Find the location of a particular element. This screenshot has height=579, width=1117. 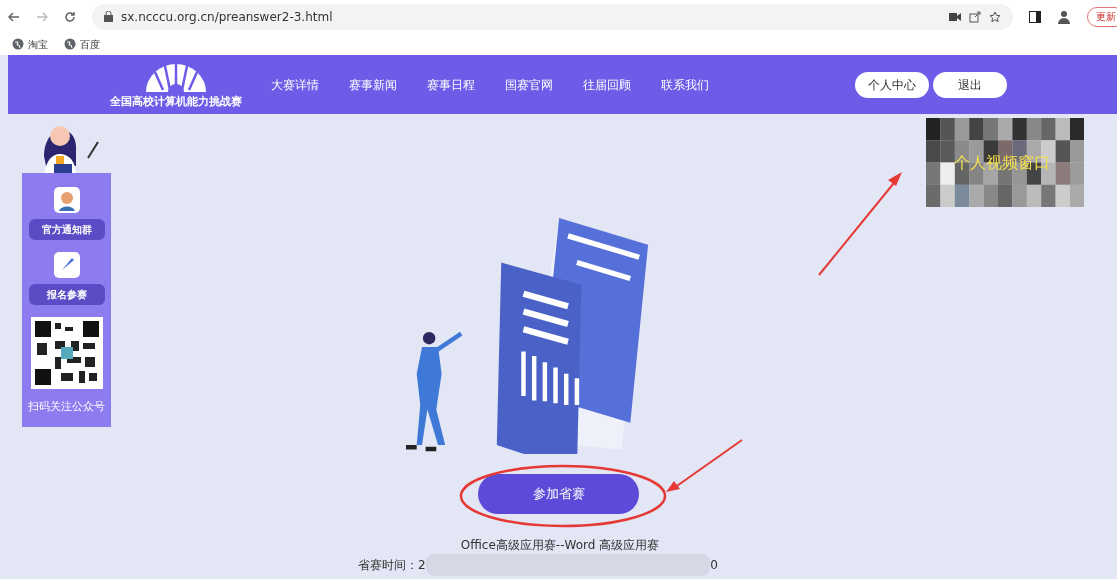

bookmark-link: 淘宝 is located at coordinates (38, 44).